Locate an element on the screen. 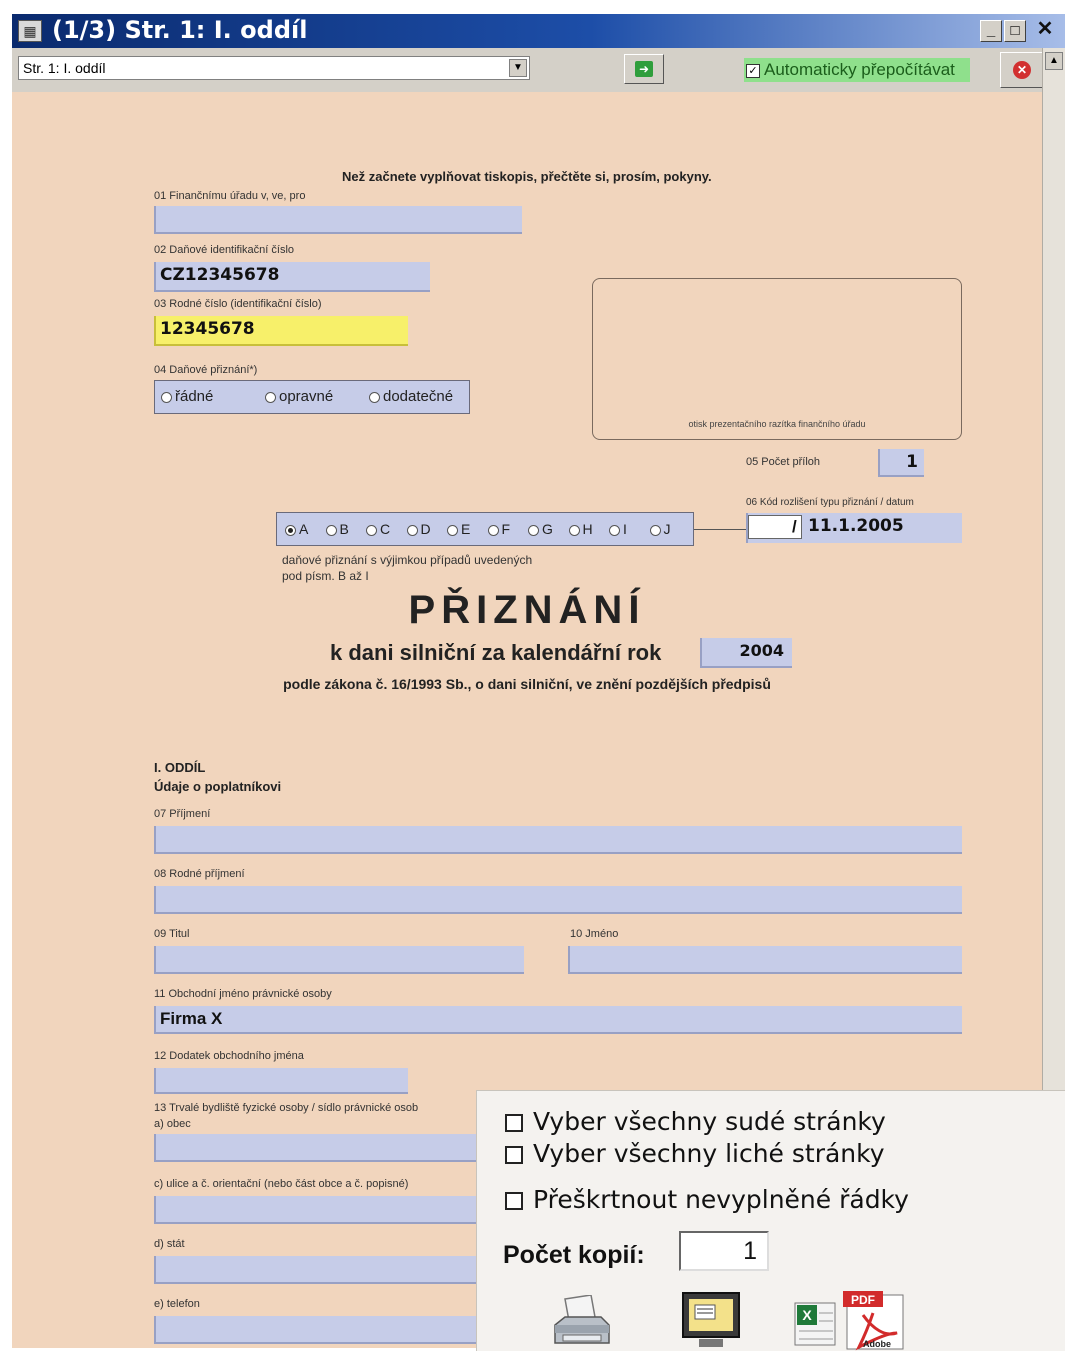 This screenshot has width=1065, height=1356. window-titlebar: ▦ (1/3) Str. 1: I. oddíl _ □ ✕ is located at coordinates (538, 31).